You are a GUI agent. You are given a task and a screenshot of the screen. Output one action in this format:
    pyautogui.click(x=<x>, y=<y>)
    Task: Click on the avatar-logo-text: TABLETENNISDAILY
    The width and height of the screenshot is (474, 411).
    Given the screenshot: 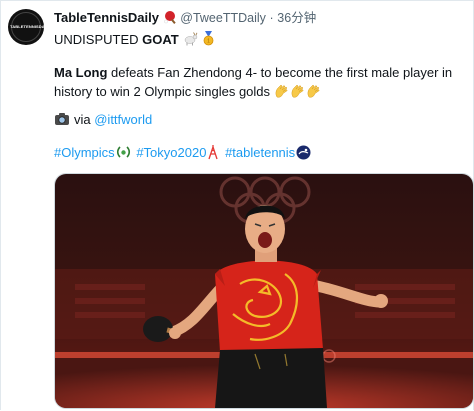 What is the action you would take?
    pyautogui.click(x=27, y=26)
    